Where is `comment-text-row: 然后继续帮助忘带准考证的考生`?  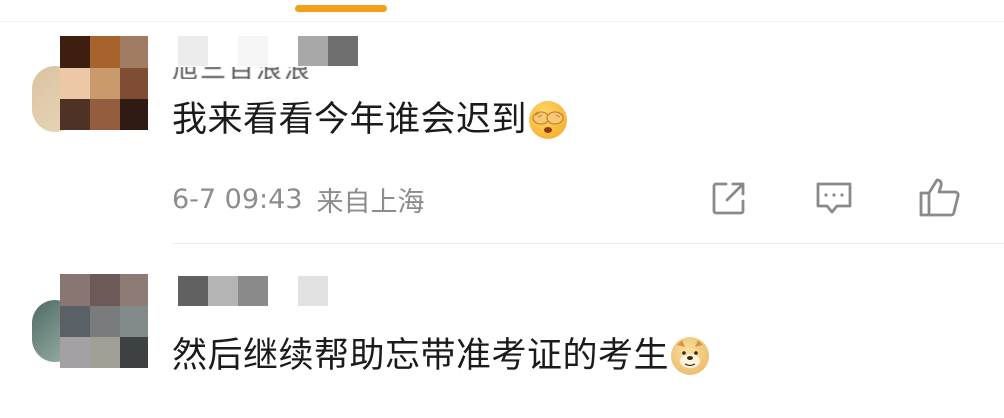 comment-text-row: 然后继续帮助忘带准考证的考生 is located at coordinates (441, 356).